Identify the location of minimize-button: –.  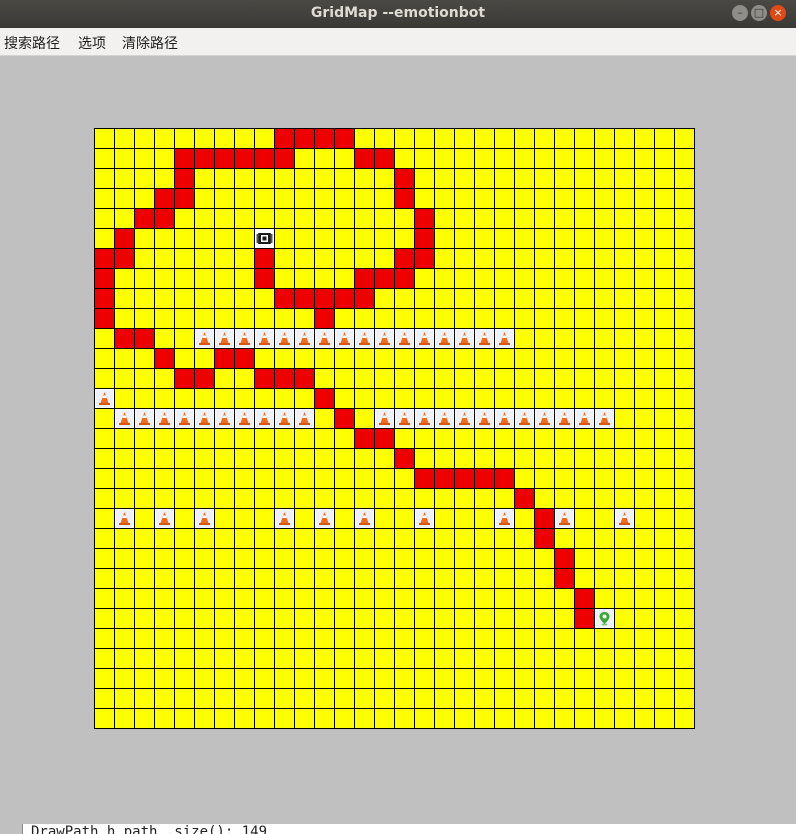
(740, 13).